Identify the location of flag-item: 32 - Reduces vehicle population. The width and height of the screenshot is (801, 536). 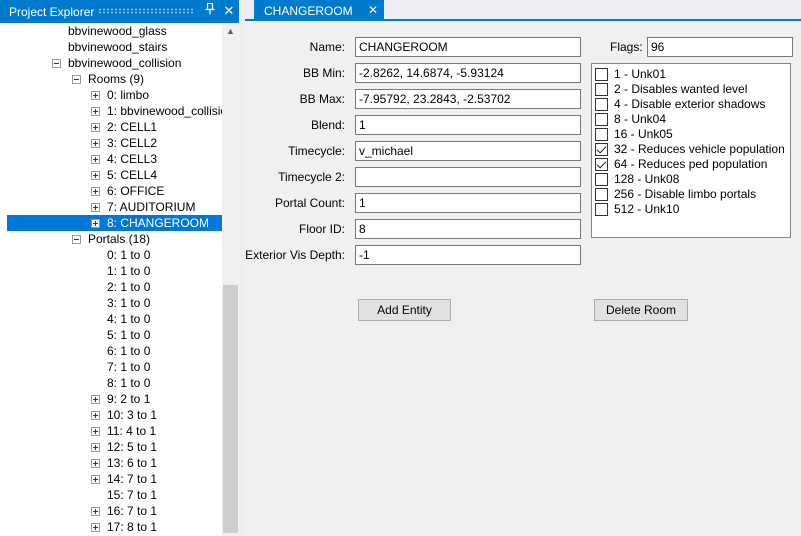
(692, 149).